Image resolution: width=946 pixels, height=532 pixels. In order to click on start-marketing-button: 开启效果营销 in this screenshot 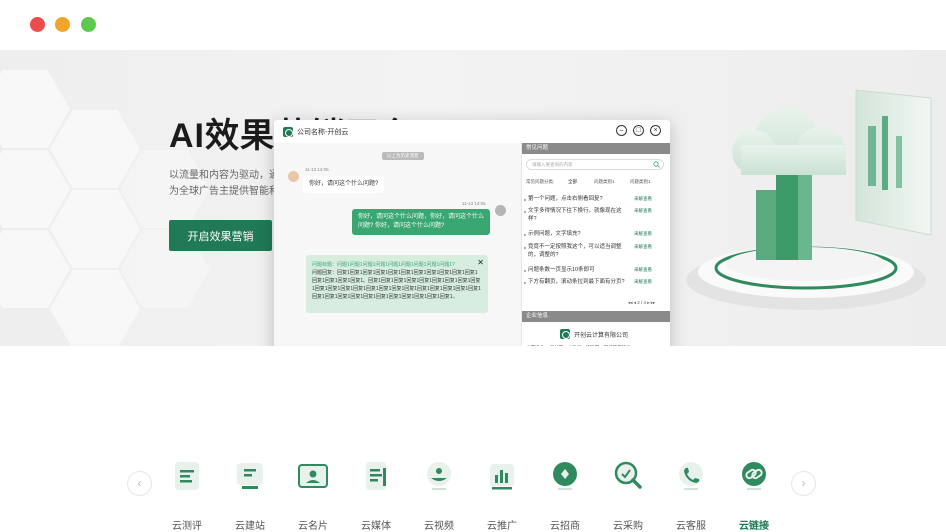, I will do `click(220, 235)`.